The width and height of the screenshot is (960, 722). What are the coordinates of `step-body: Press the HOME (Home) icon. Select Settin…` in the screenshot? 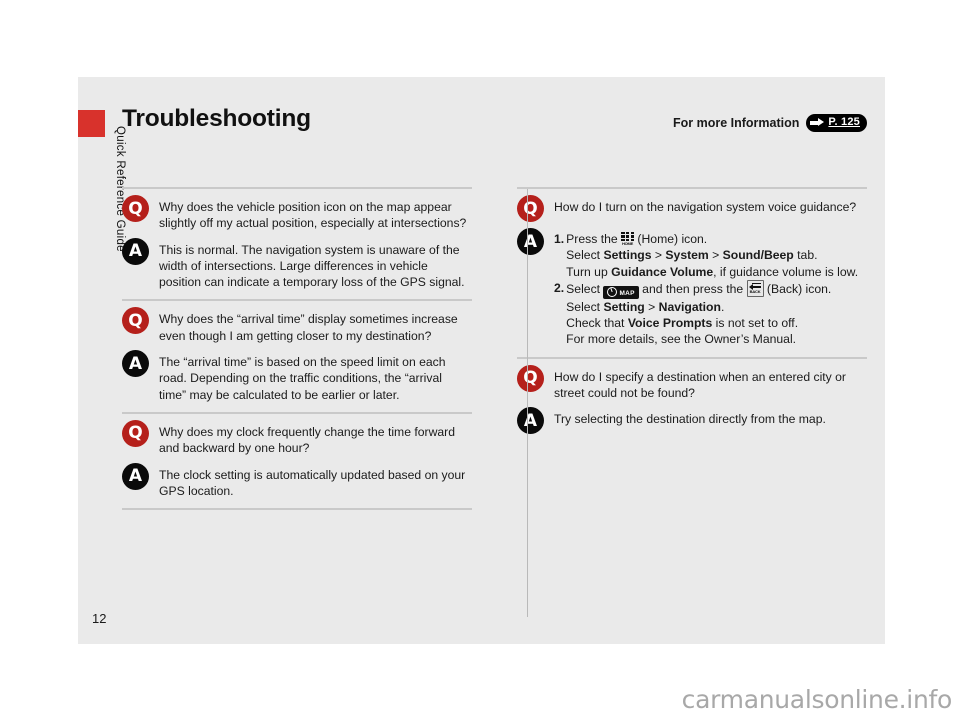 It's located at (712, 255).